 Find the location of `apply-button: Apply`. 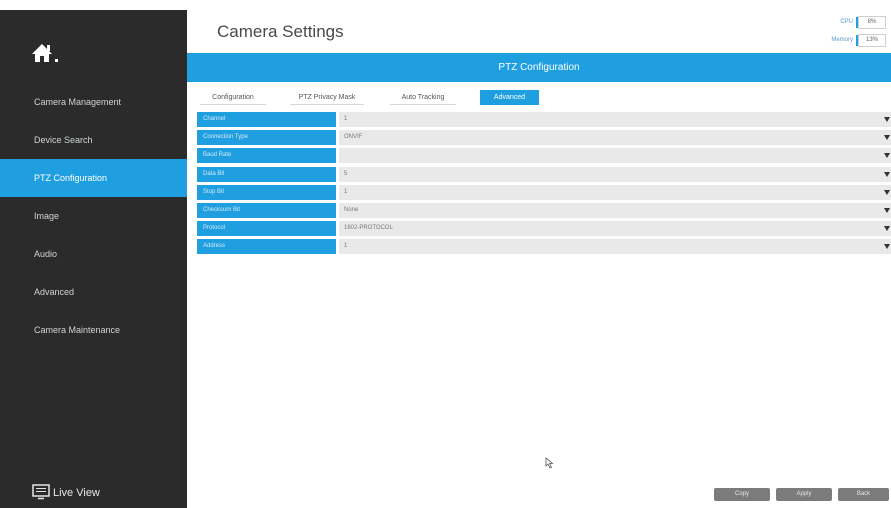

apply-button: Apply is located at coordinates (804, 494).